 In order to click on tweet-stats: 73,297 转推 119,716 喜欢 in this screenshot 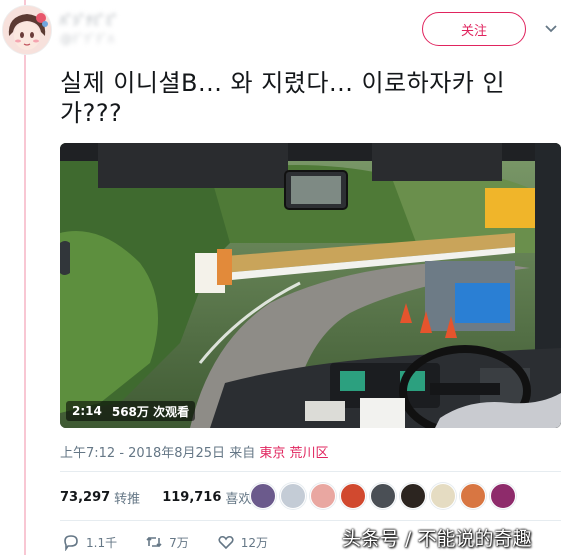, I will do `click(155, 497)`.